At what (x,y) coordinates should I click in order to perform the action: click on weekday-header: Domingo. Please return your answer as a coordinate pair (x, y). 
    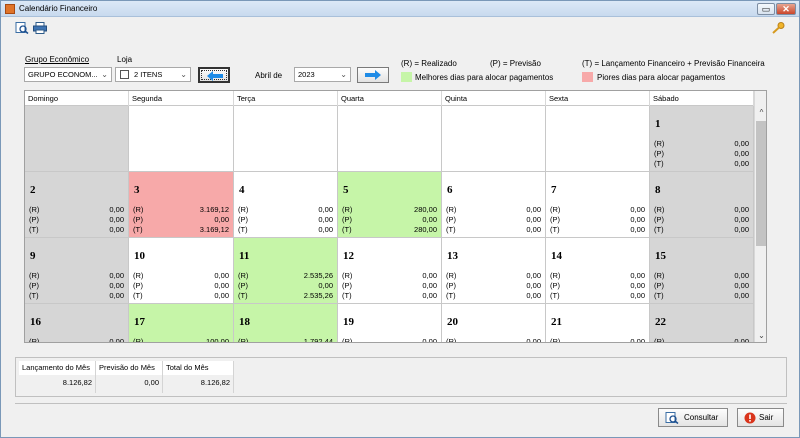
    Looking at the image, I should click on (77, 98).